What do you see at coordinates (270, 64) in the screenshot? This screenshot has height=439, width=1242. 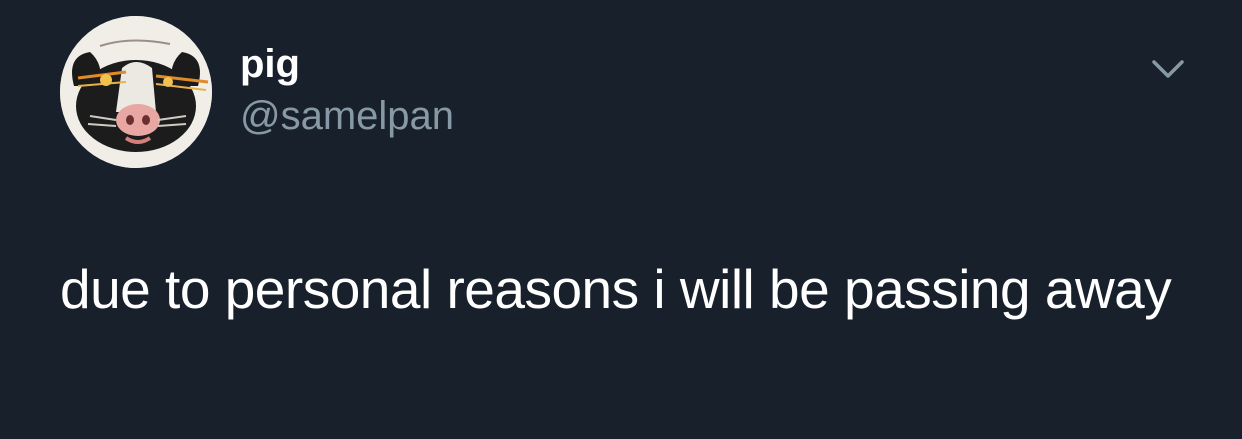 I see `display-name: pig` at bounding box center [270, 64].